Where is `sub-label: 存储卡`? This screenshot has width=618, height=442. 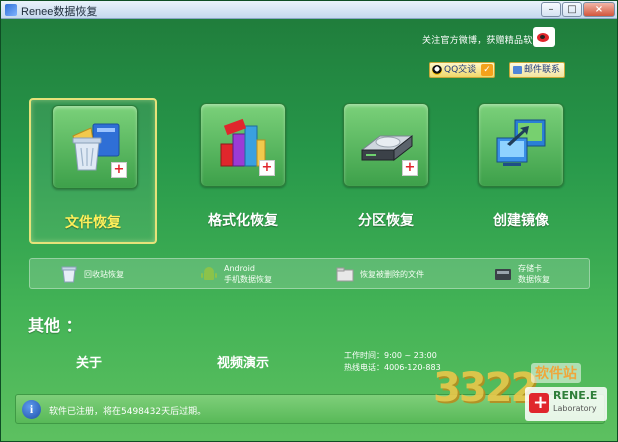
sub-label: 存储卡 is located at coordinates (530, 268).